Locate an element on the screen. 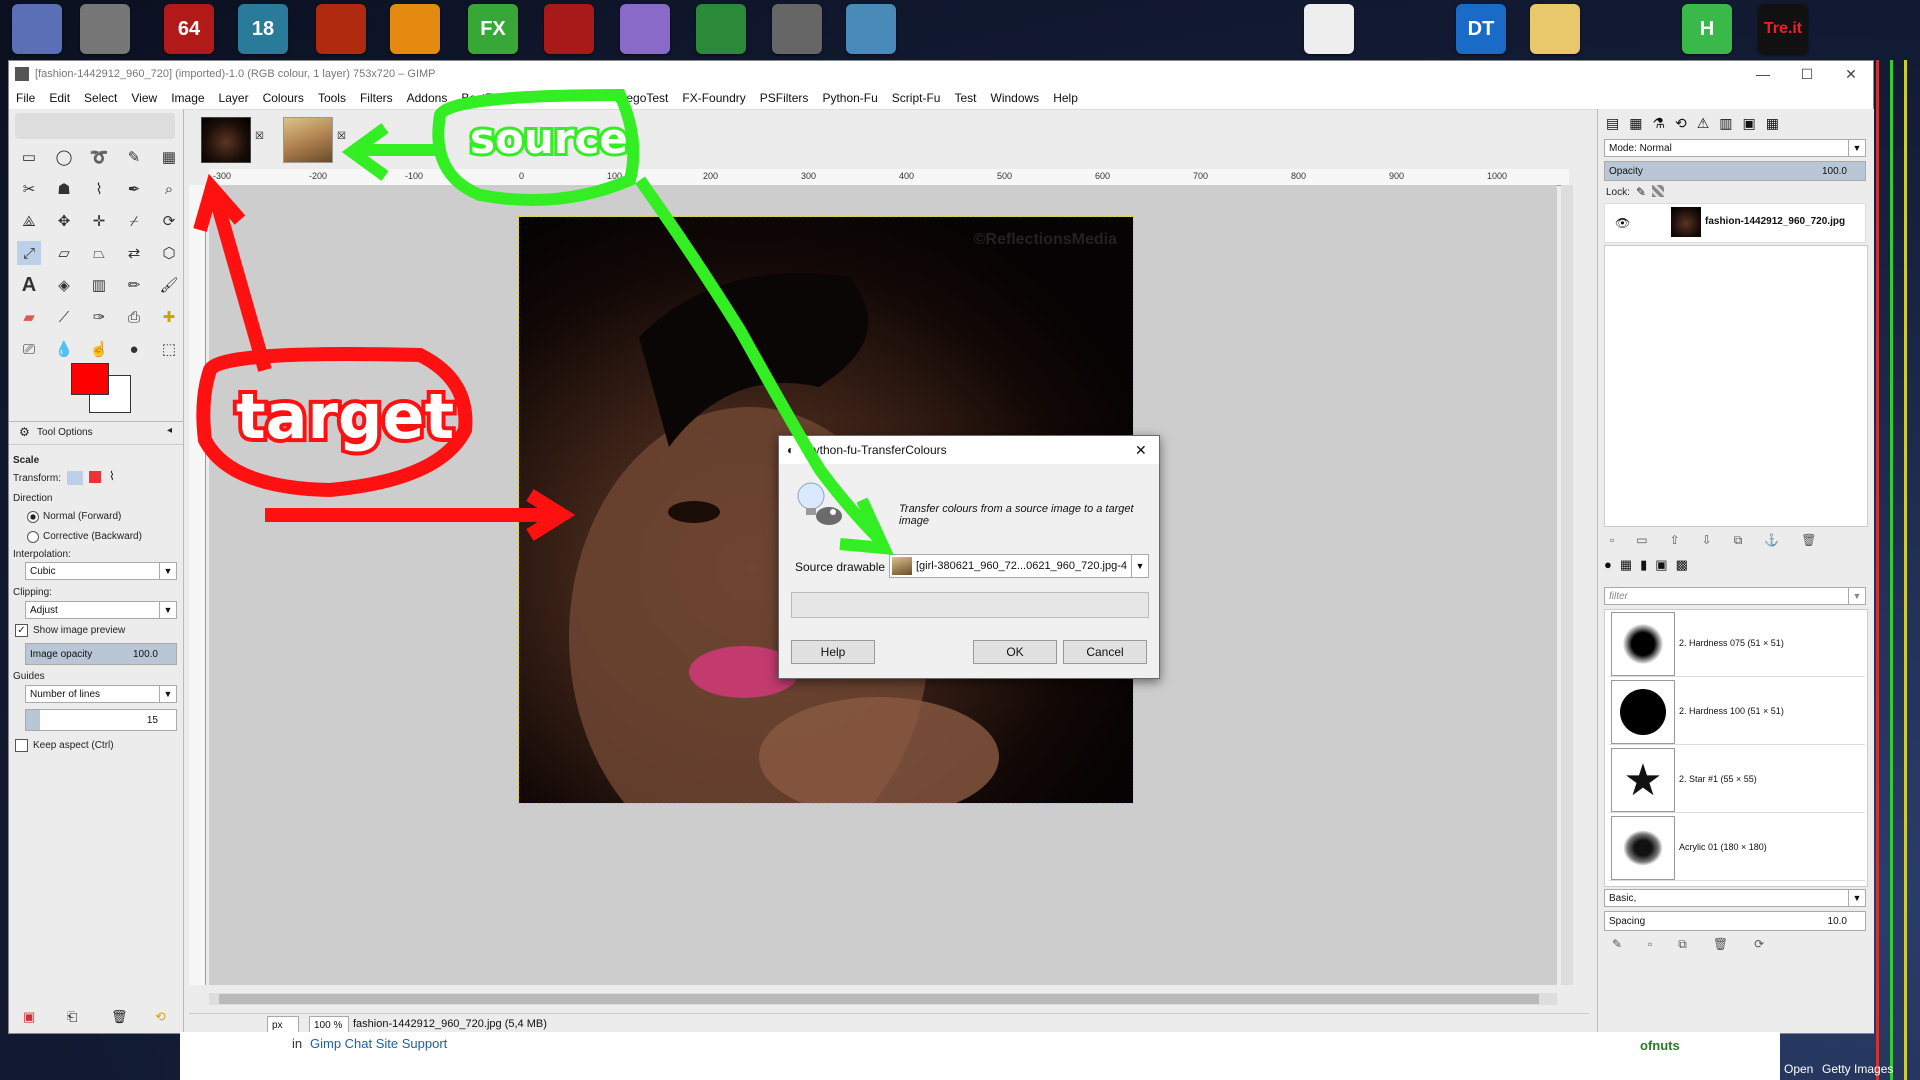 The width and height of the screenshot is (1920, 1080). author-link: ofnuts is located at coordinates (1660, 1045).